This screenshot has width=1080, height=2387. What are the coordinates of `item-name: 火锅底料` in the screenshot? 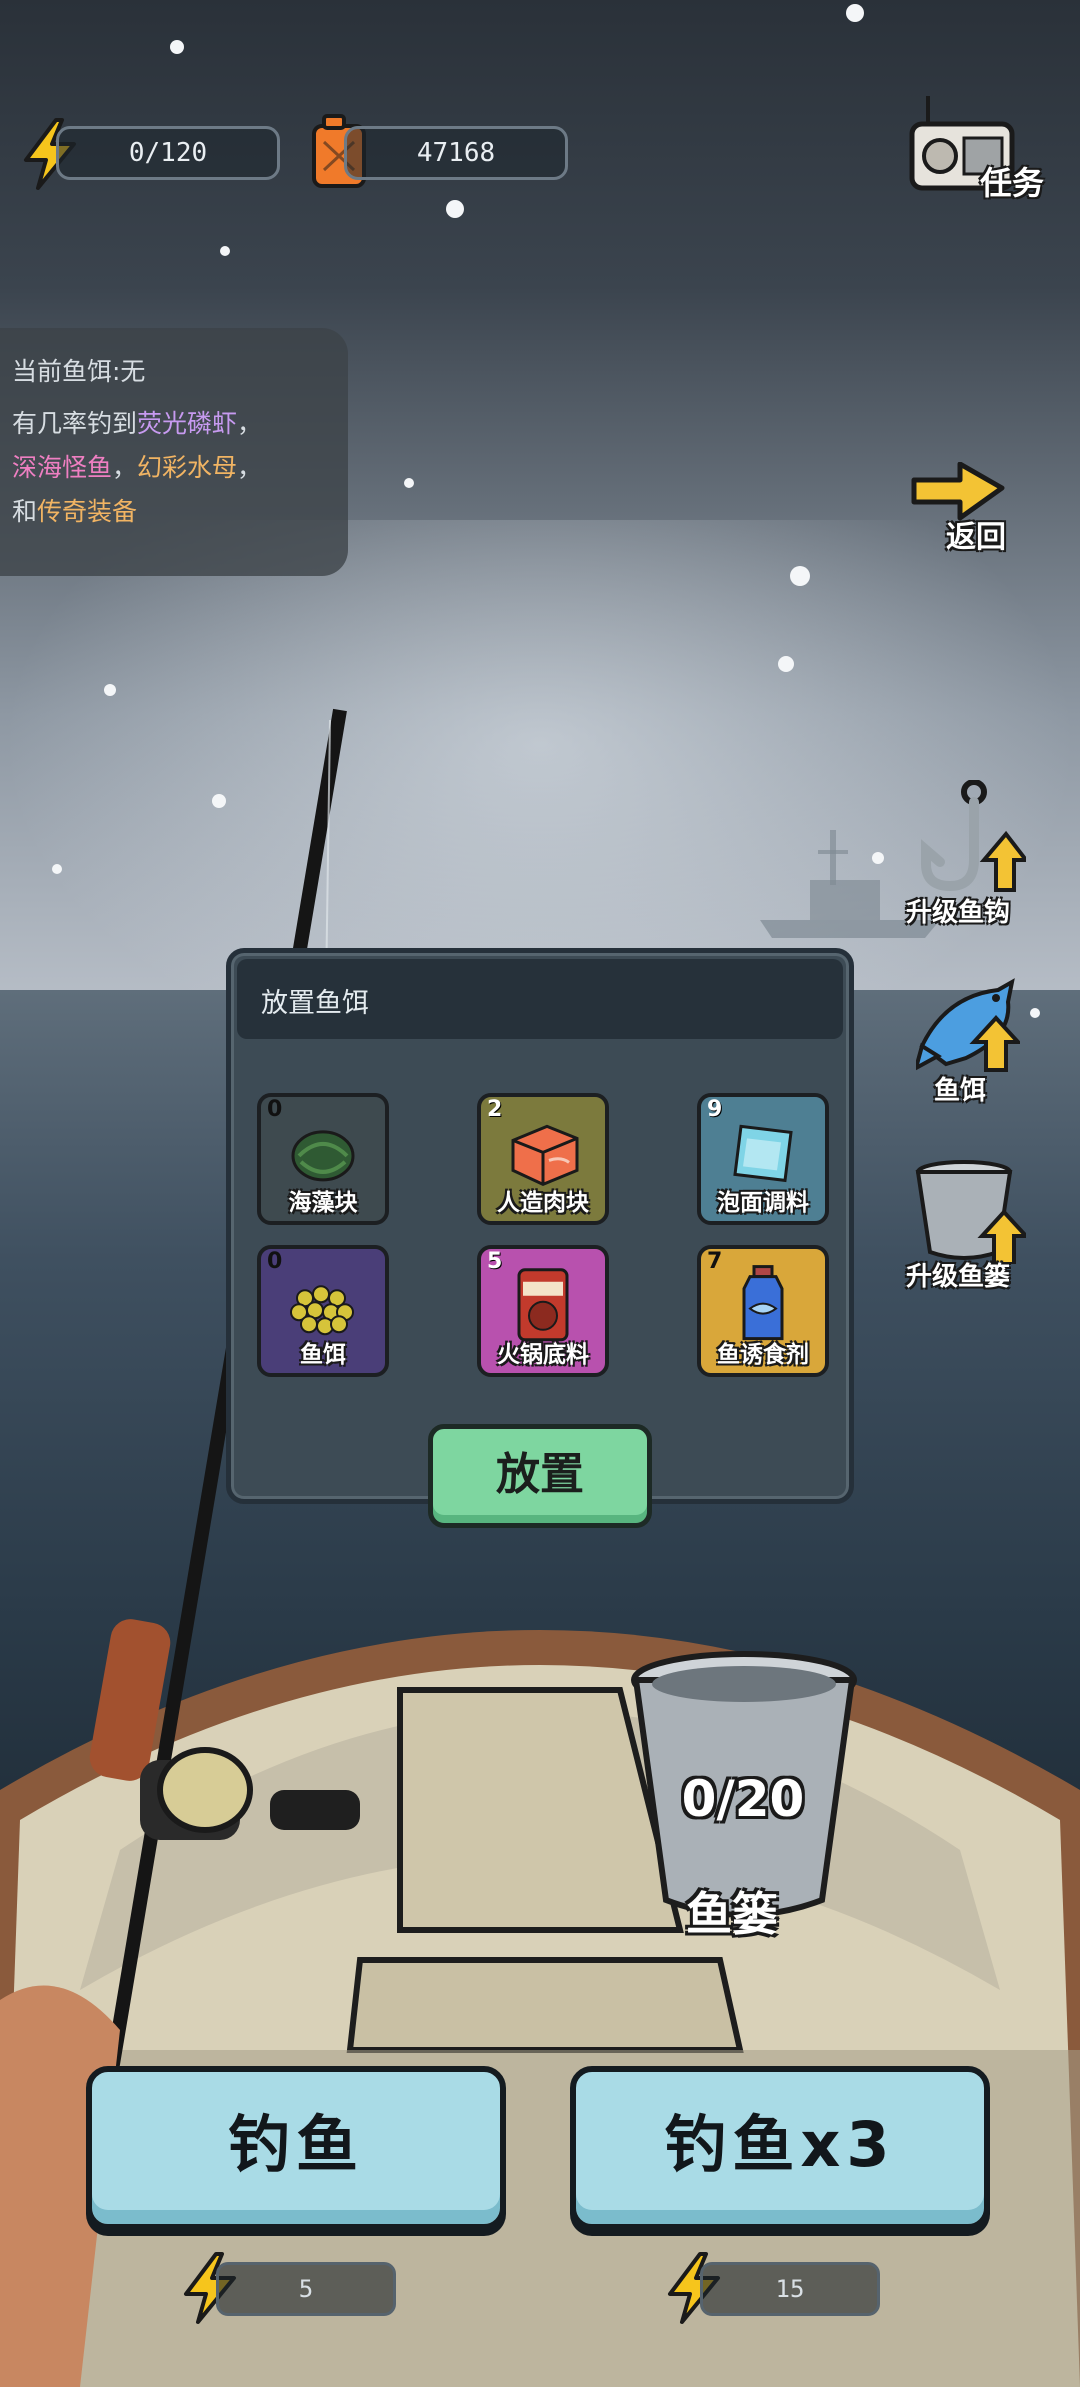 It's located at (543, 1355).